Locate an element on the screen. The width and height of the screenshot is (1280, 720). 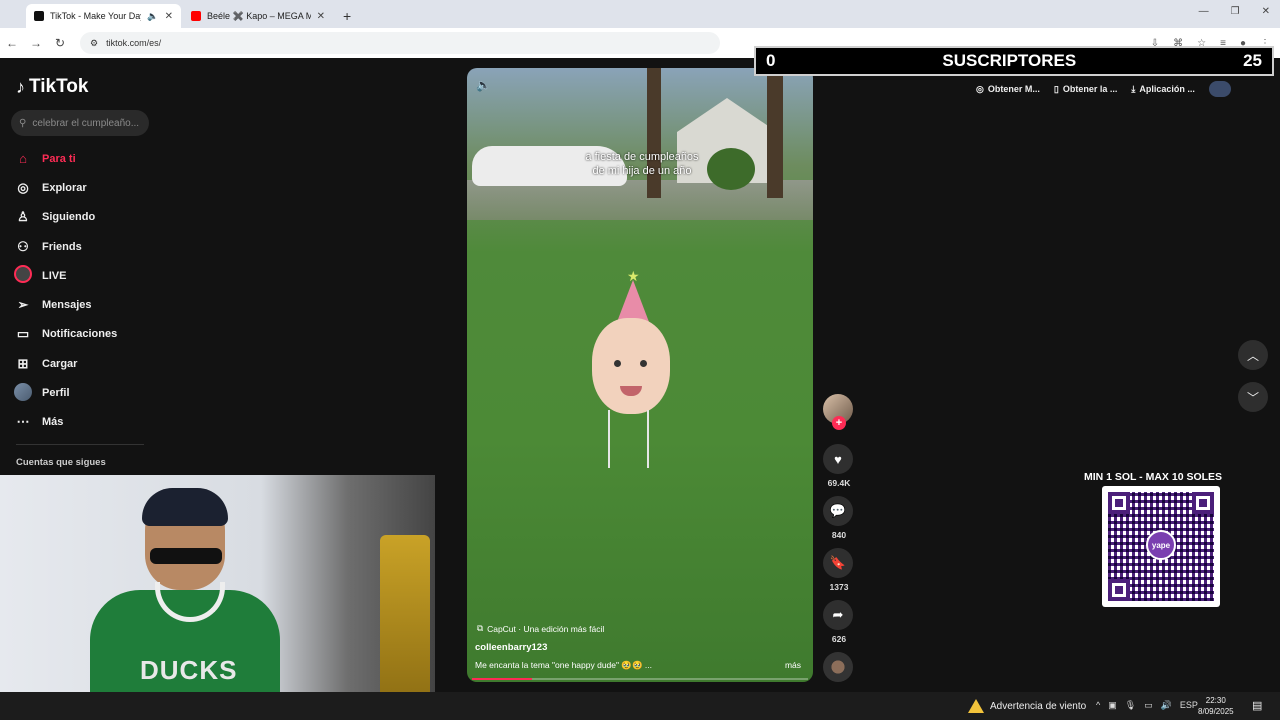
video-road is located at coordinates (640, 200).